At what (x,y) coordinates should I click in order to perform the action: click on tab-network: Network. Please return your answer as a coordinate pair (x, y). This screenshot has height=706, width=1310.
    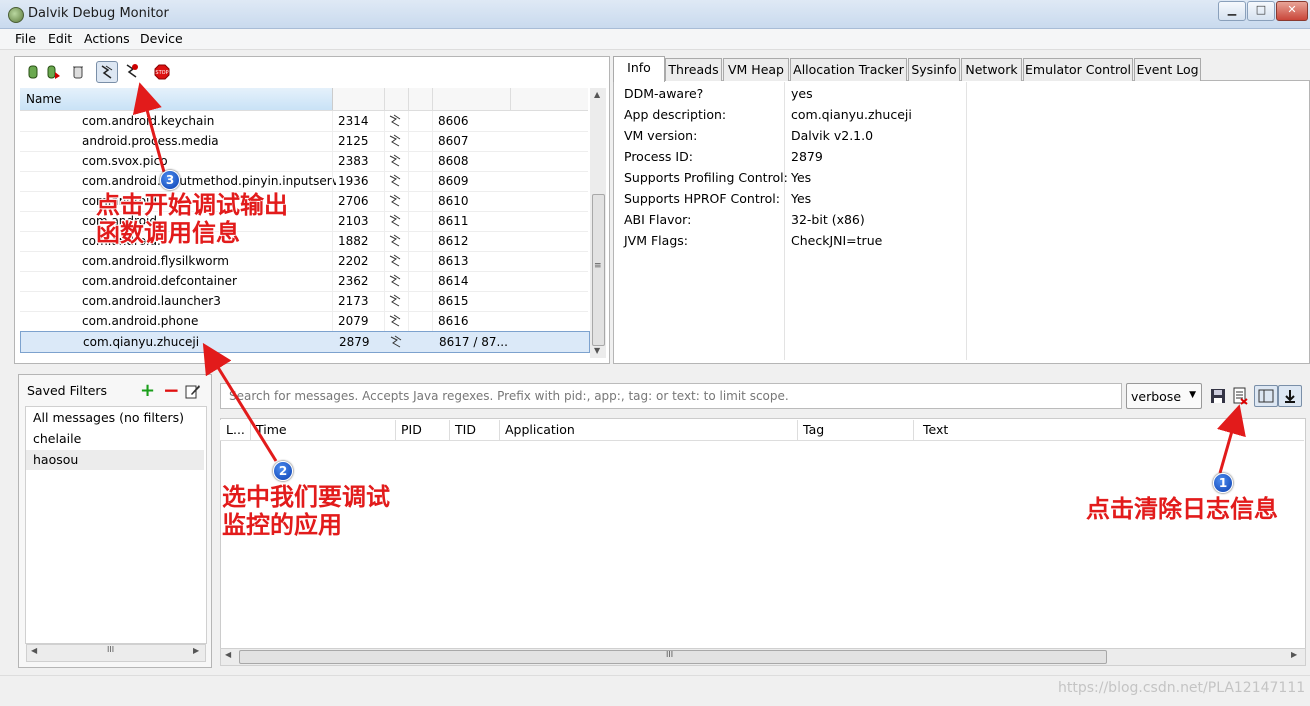
    Looking at the image, I should click on (991, 69).